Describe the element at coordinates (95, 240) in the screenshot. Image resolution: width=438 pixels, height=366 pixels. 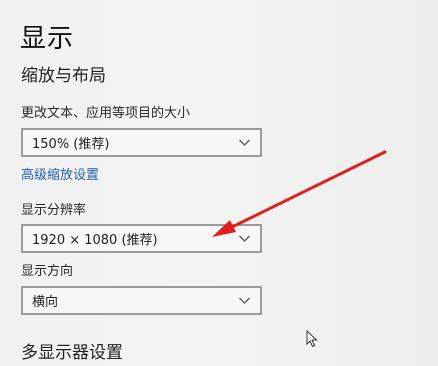
I see `resolution-dropdown-value: 1920 × 1080 (推荐)` at that location.